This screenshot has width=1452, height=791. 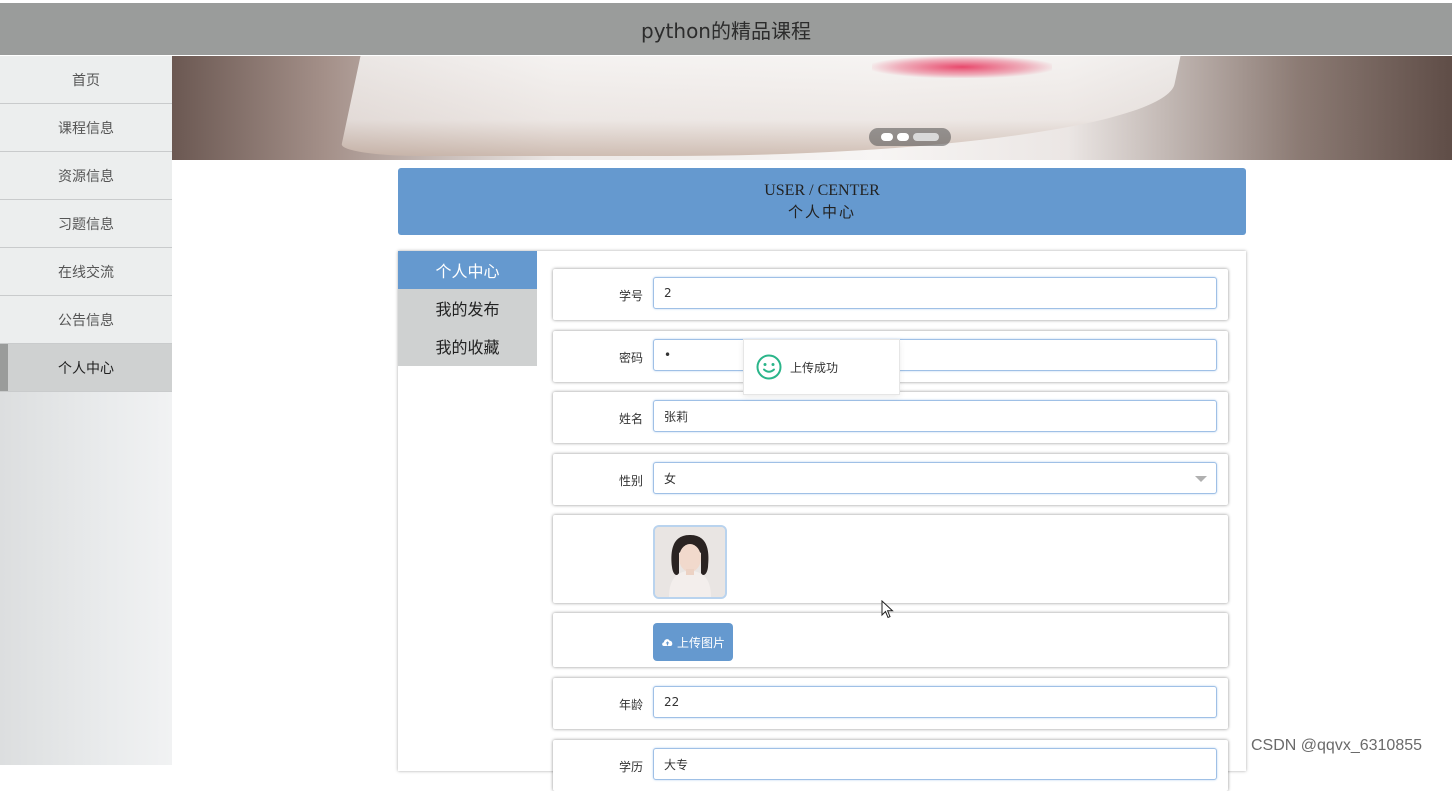 What do you see at coordinates (467, 346) in the screenshot?
I see `subnav-my-favorites: 我的收藏` at bounding box center [467, 346].